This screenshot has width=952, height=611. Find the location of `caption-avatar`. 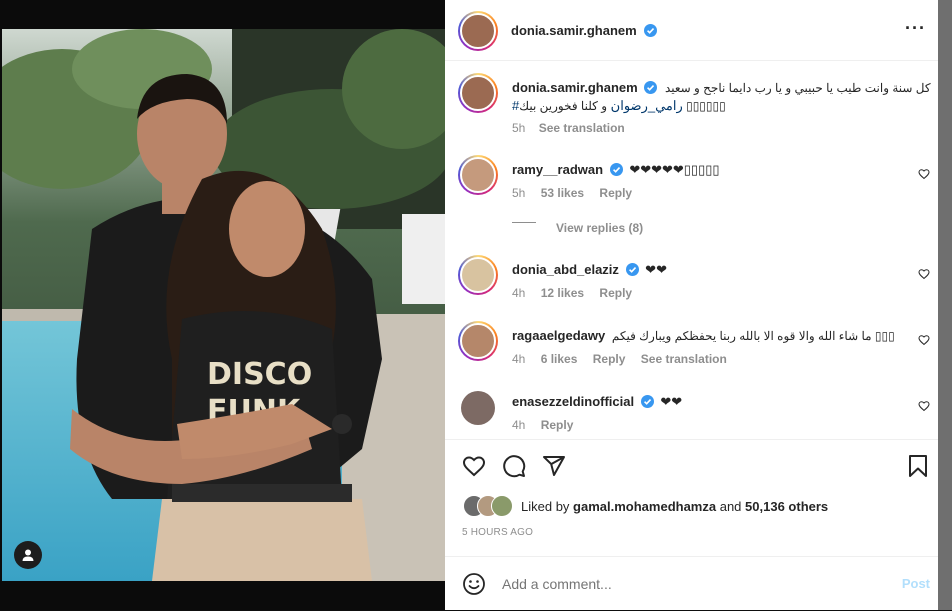

caption-avatar is located at coordinates (478, 93).